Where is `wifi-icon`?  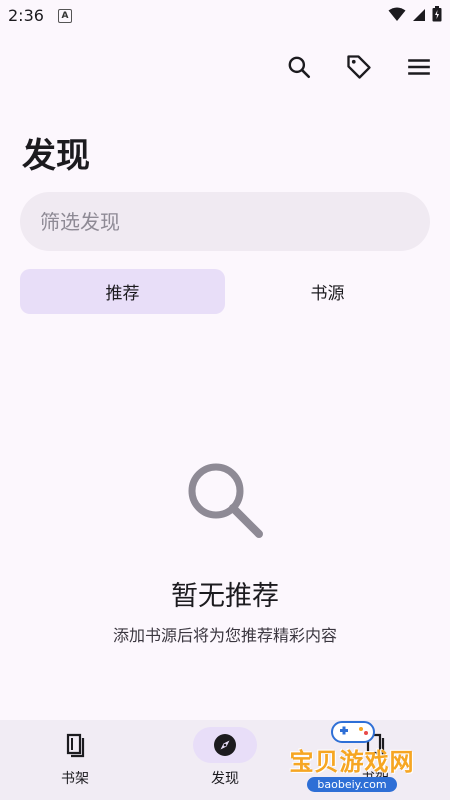 wifi-icon is located at coordinates (397, 16).